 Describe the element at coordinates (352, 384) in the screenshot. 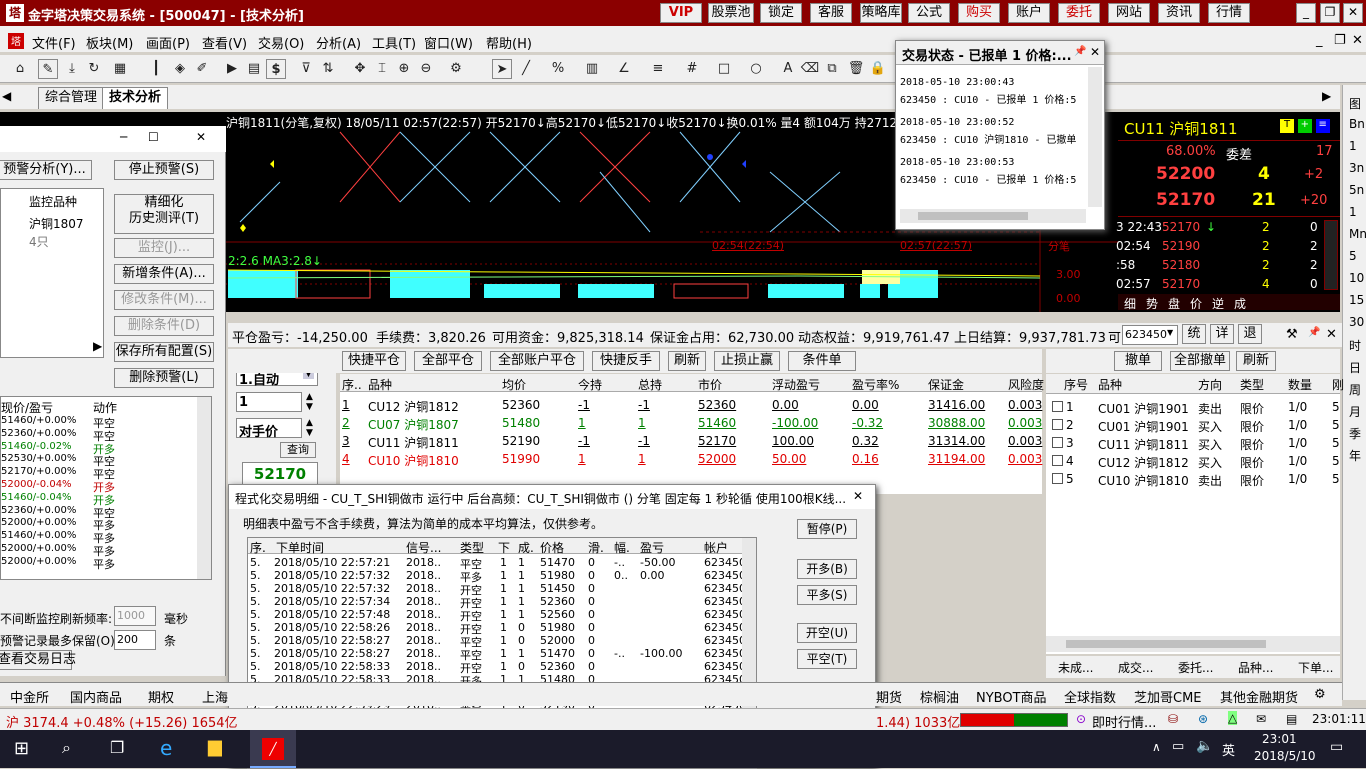

I see `pos-header-cell: 序..` at that location.